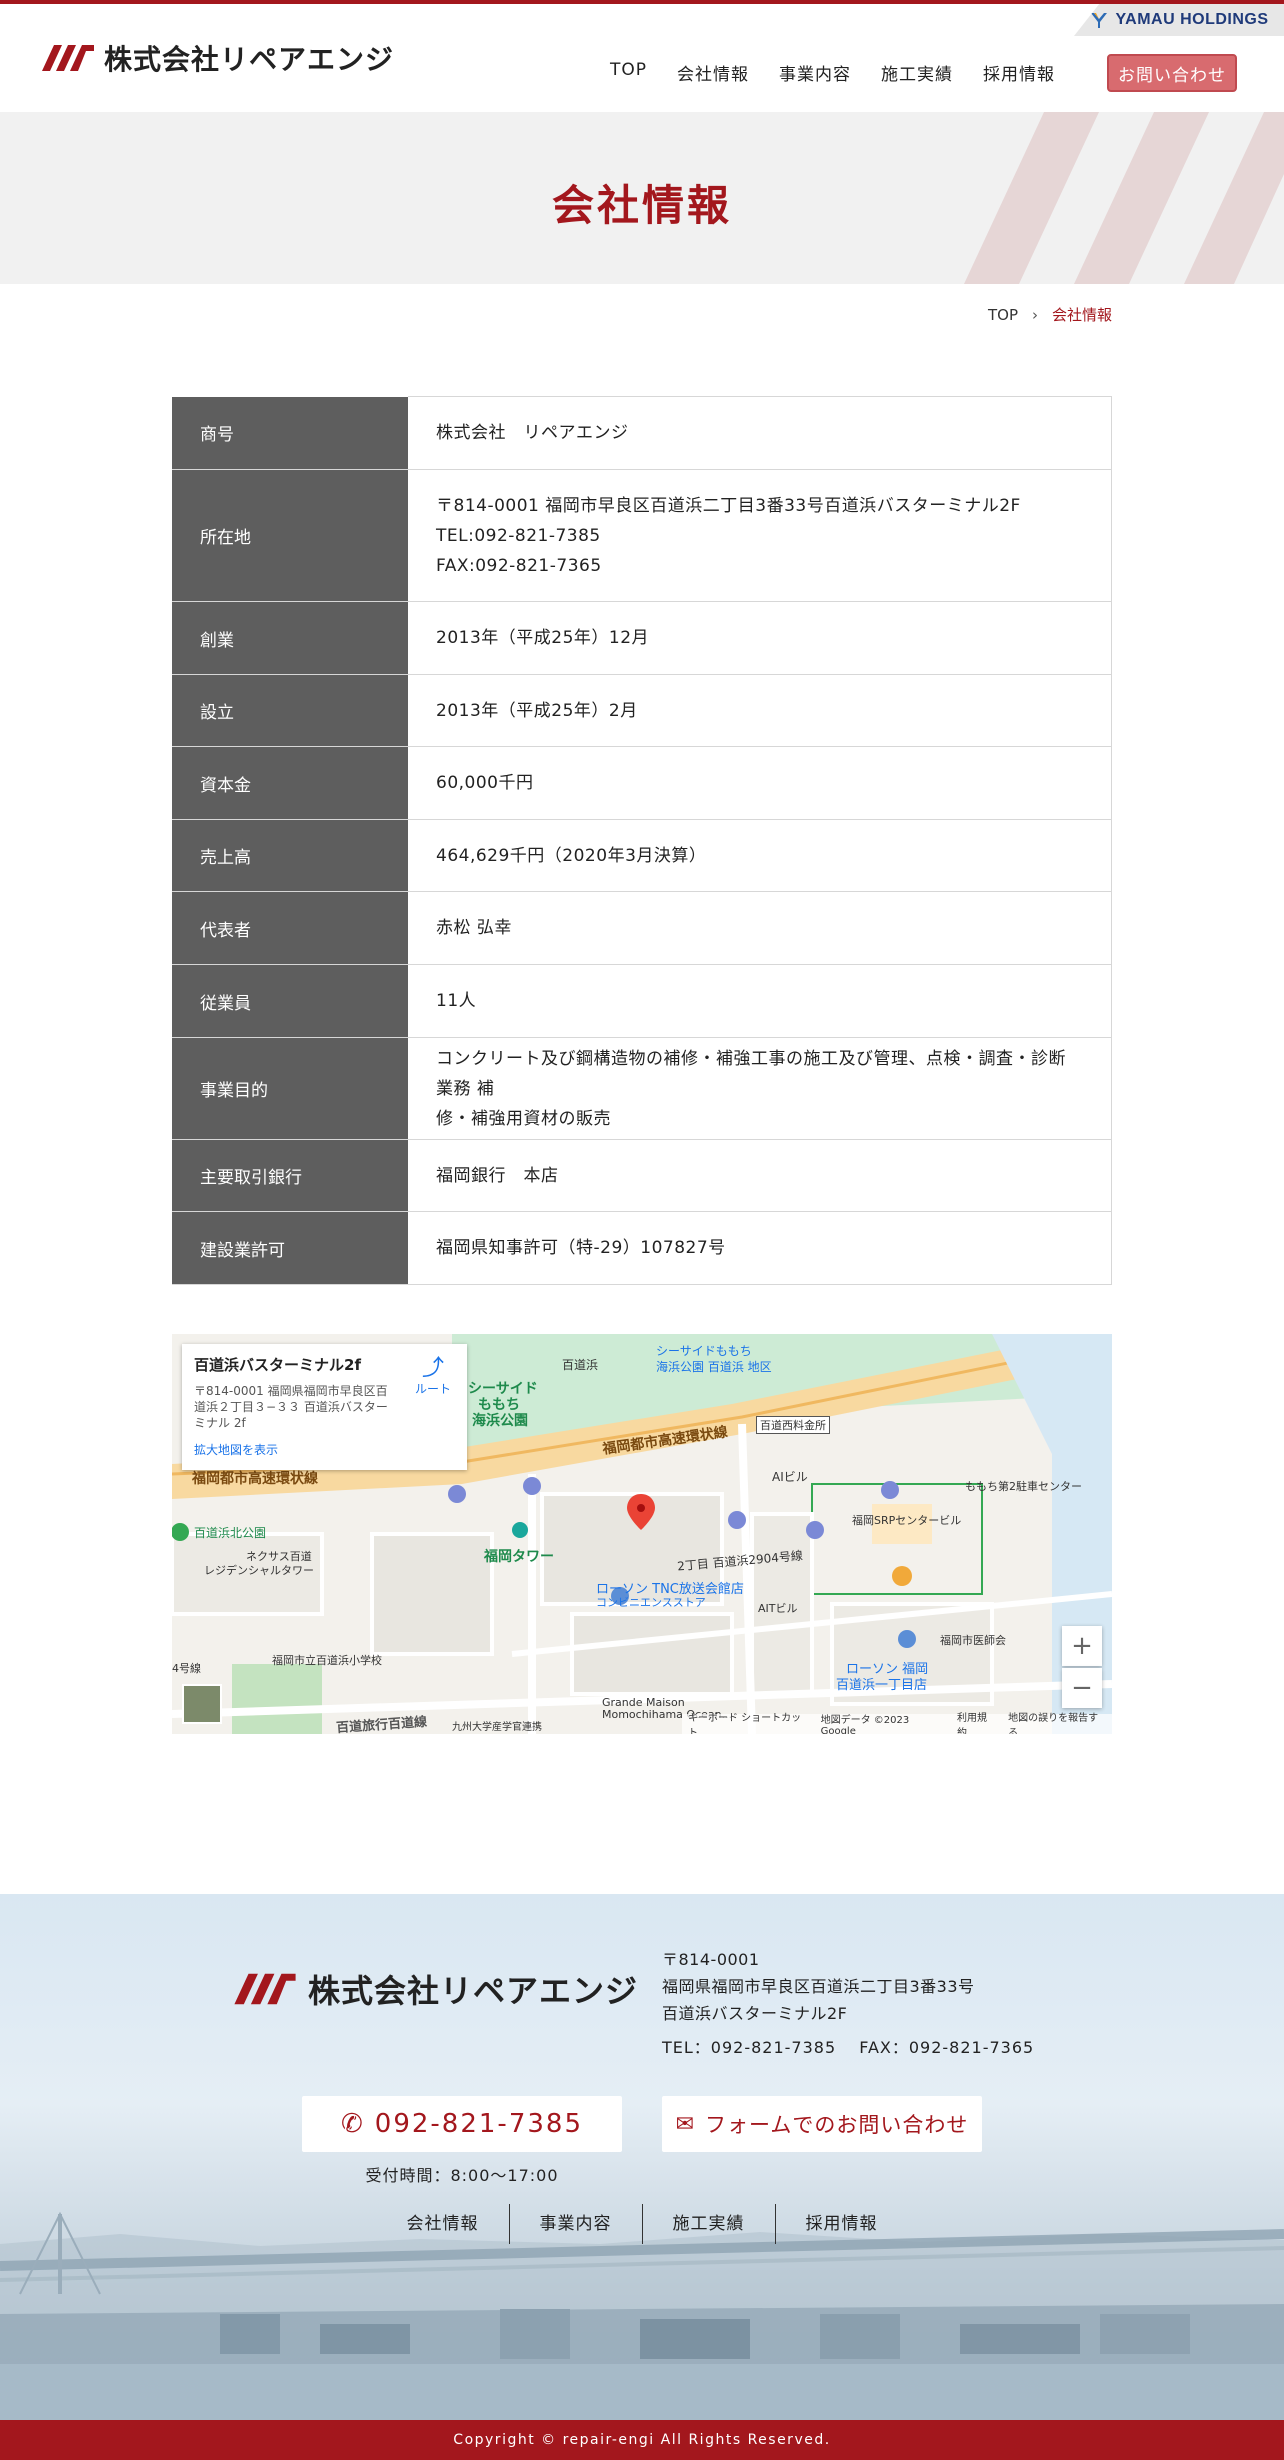 This screenshot has height=2460, width=1284. What do you see at coordinates (581, 1248) in the screenshot?
I see `value-line: 福岡県知事許可（特-29）107827号` at bounding box center [581, 1248].